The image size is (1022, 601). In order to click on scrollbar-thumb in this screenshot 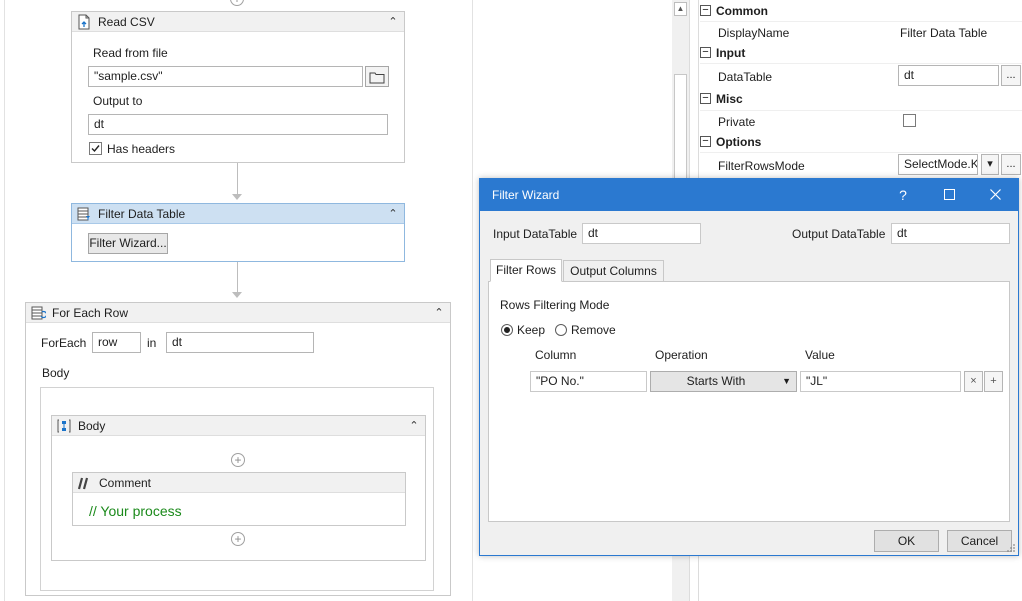, I will do `click(680, 134)`.